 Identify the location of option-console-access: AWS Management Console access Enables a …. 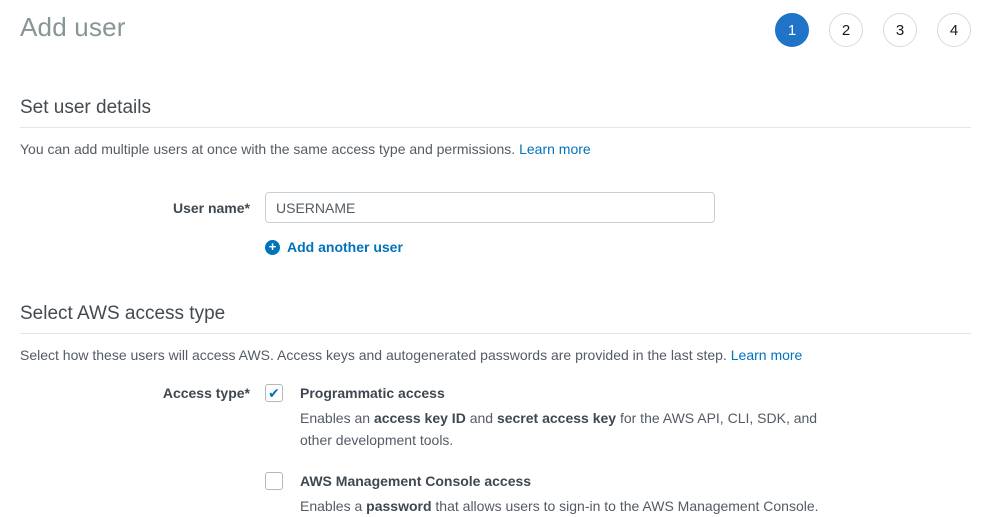
(552, 494).